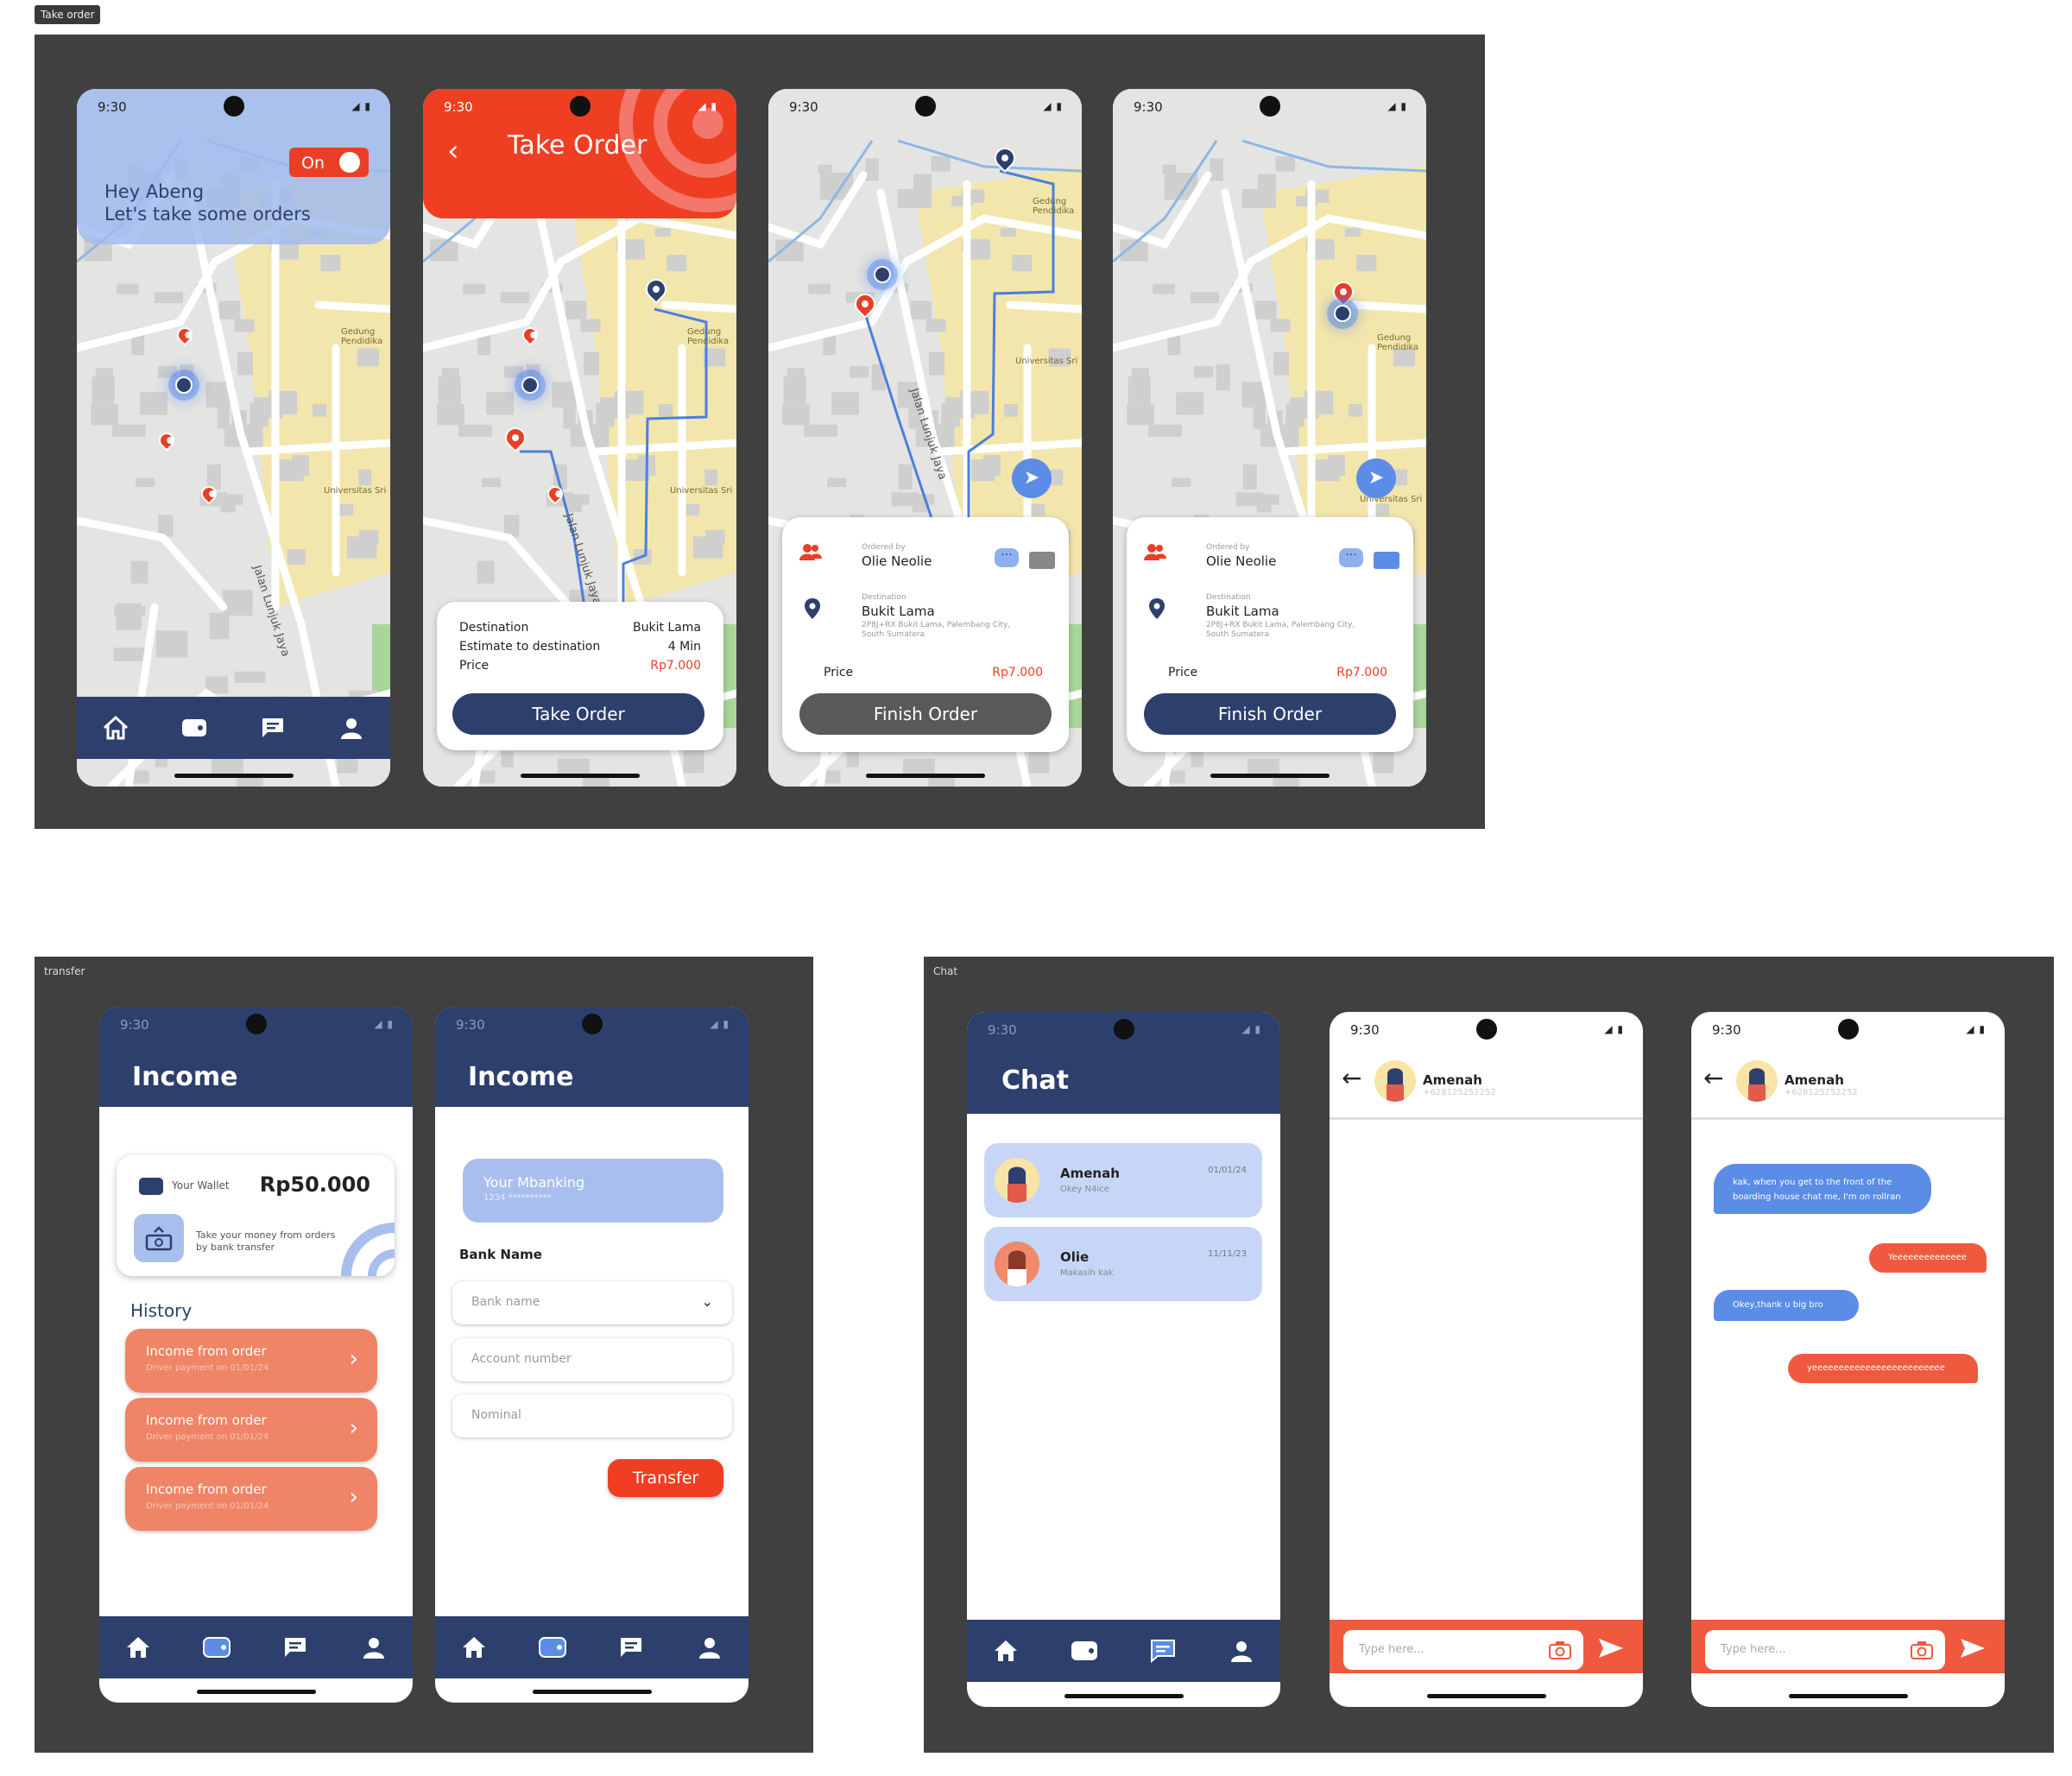 The width and height of the screenshot is (2072, 1776). I want to click on transfer-button: Transfer, so click(665, 1478).